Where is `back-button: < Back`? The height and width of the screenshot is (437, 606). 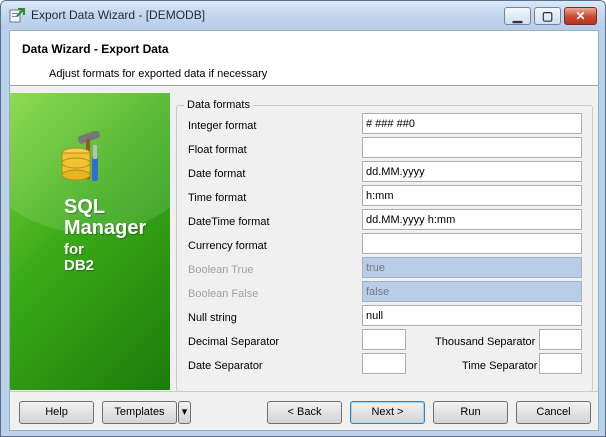
back-button: < Back is located at coordinates (304, 412).